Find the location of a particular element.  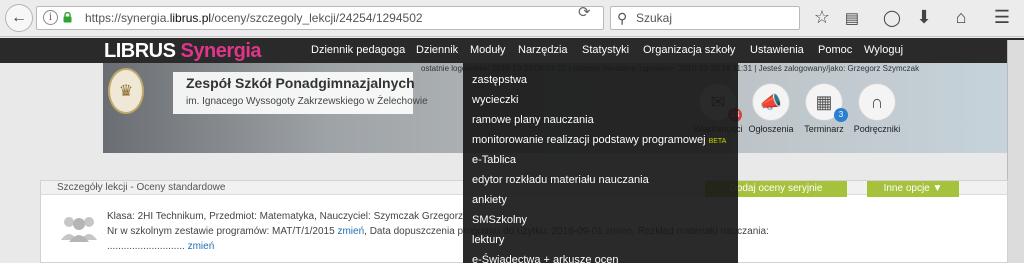

nav-statystyki: Statystyki is located at coordinates (605, 50).